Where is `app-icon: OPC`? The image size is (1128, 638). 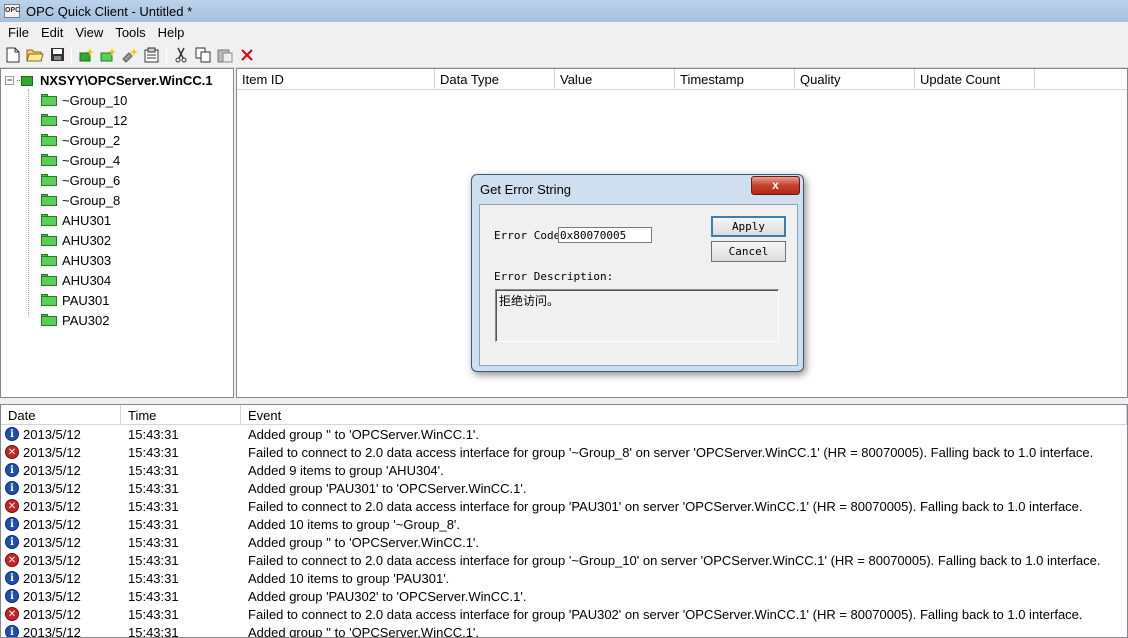
app-icon: OPC is located at coordinates (12, 11).